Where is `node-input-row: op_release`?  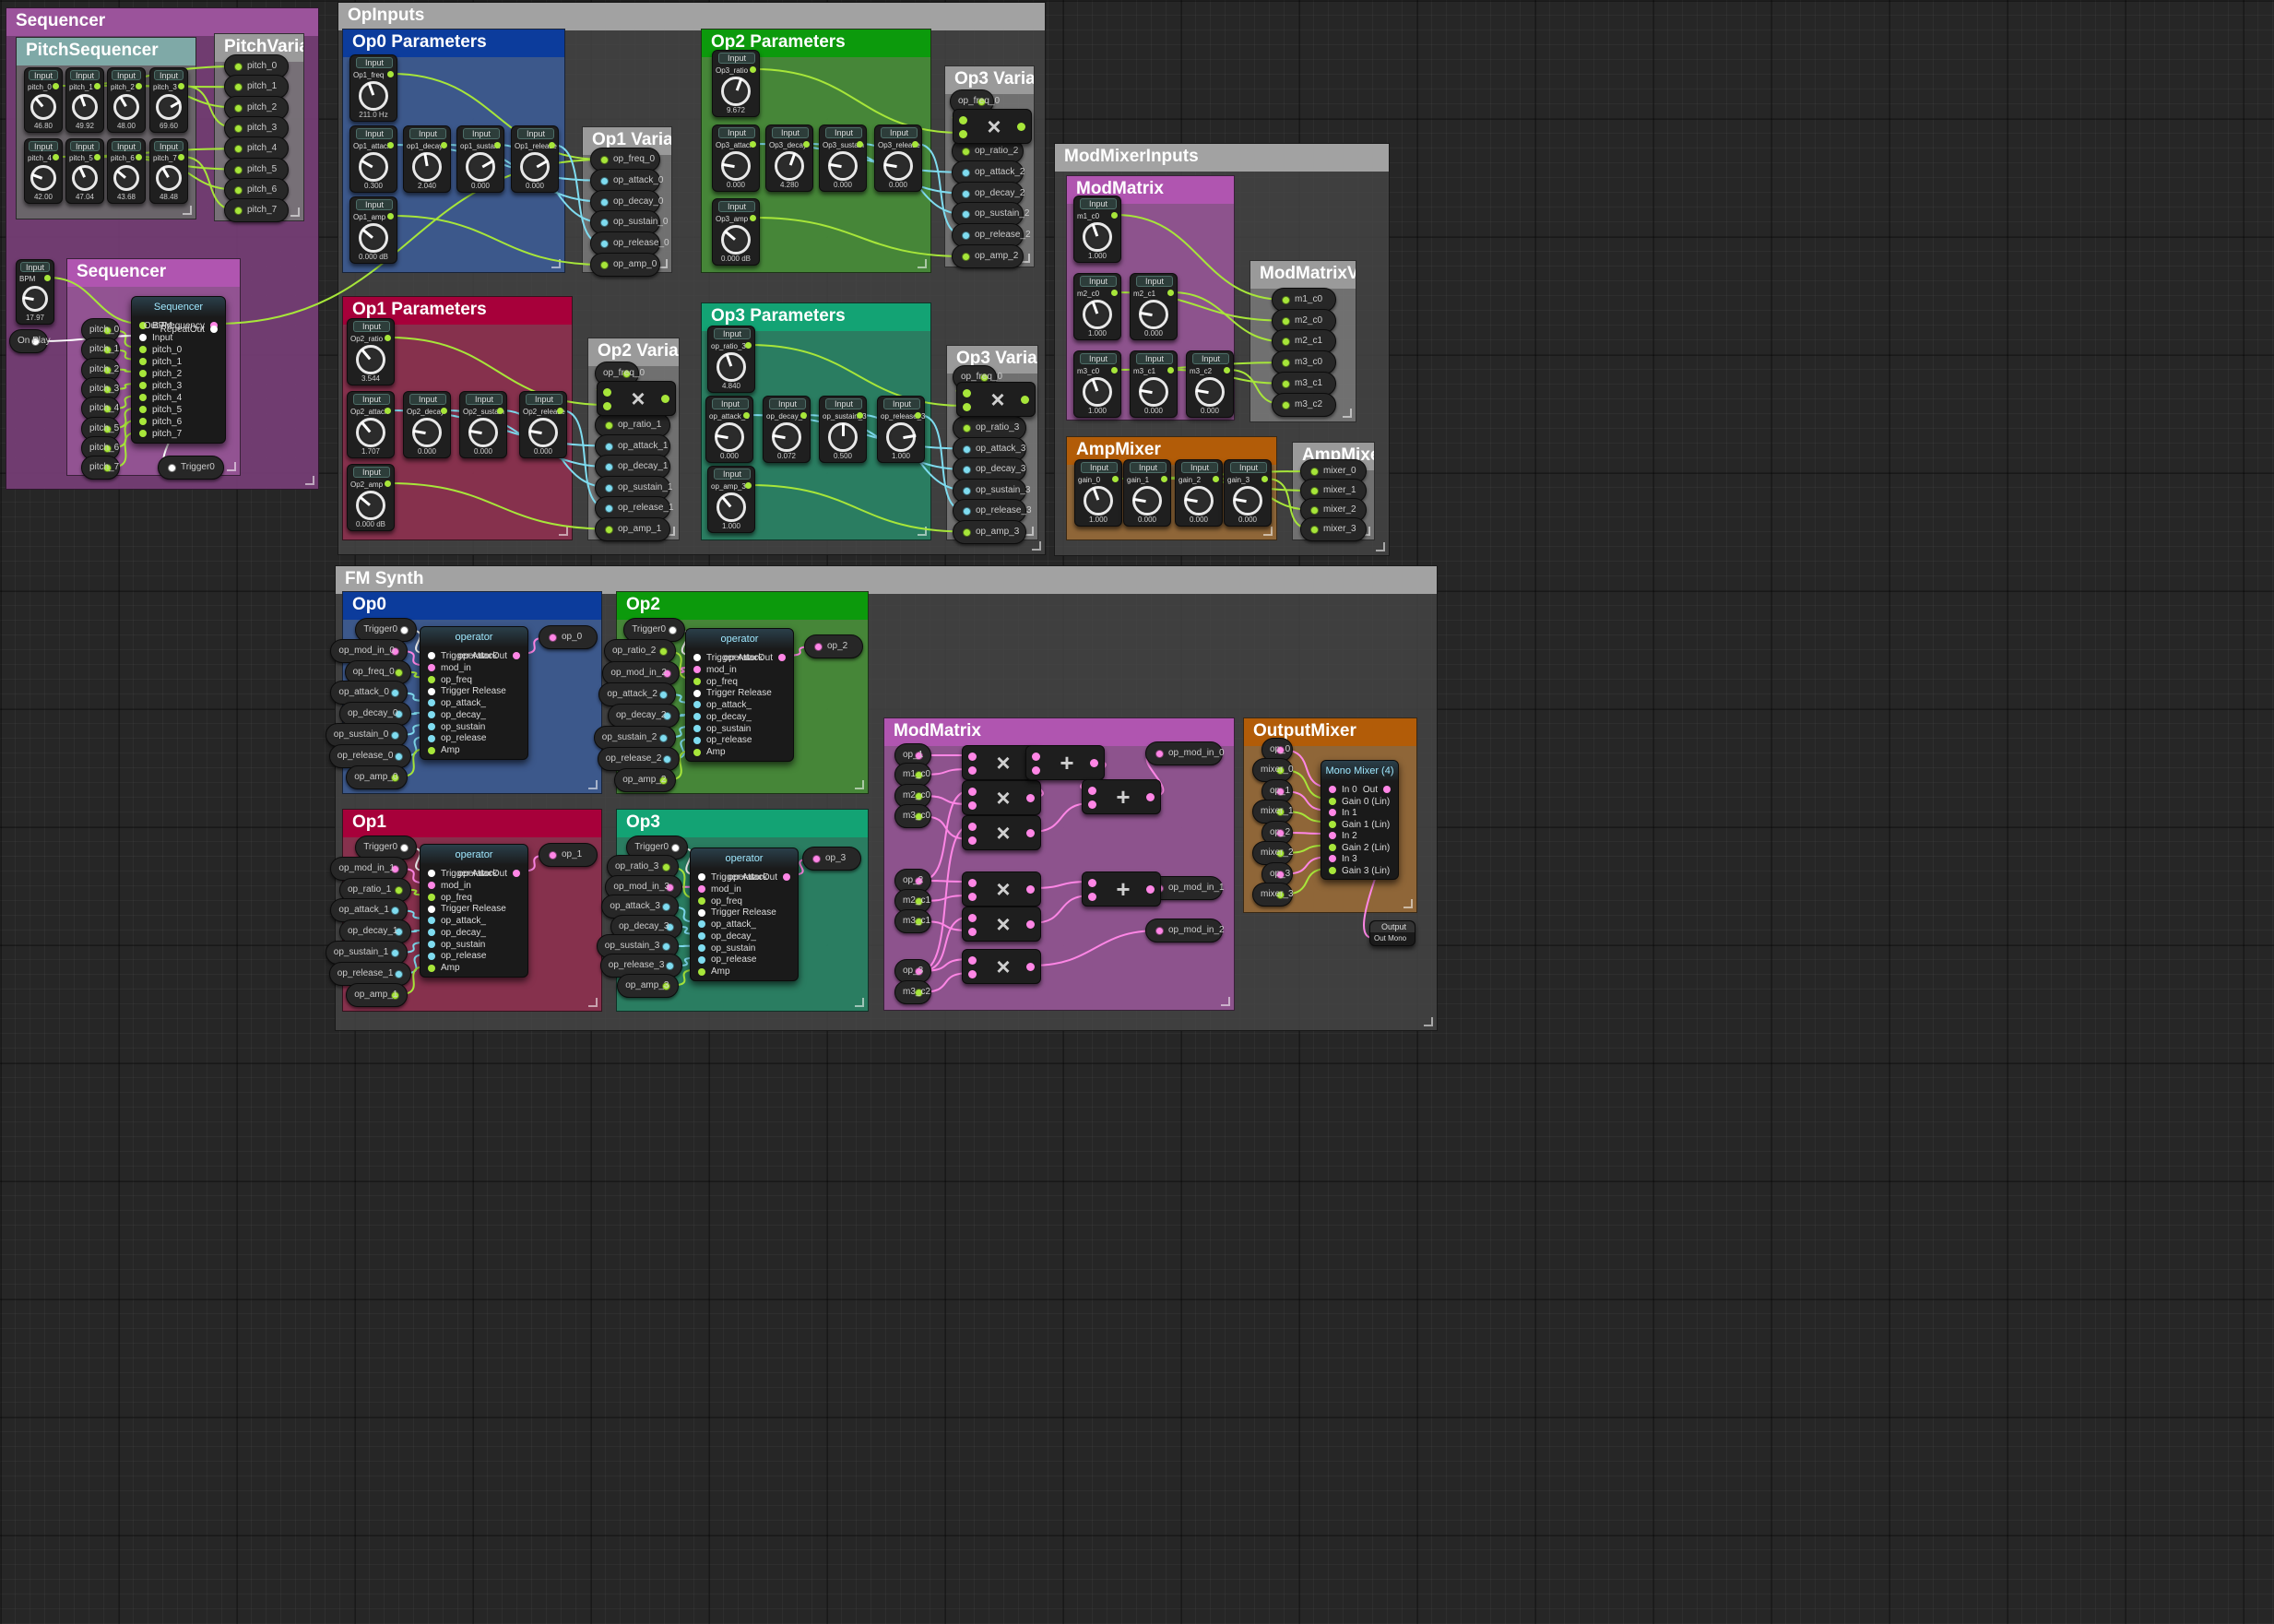 node-input-row: op_release is located at coordinates (722, 740).